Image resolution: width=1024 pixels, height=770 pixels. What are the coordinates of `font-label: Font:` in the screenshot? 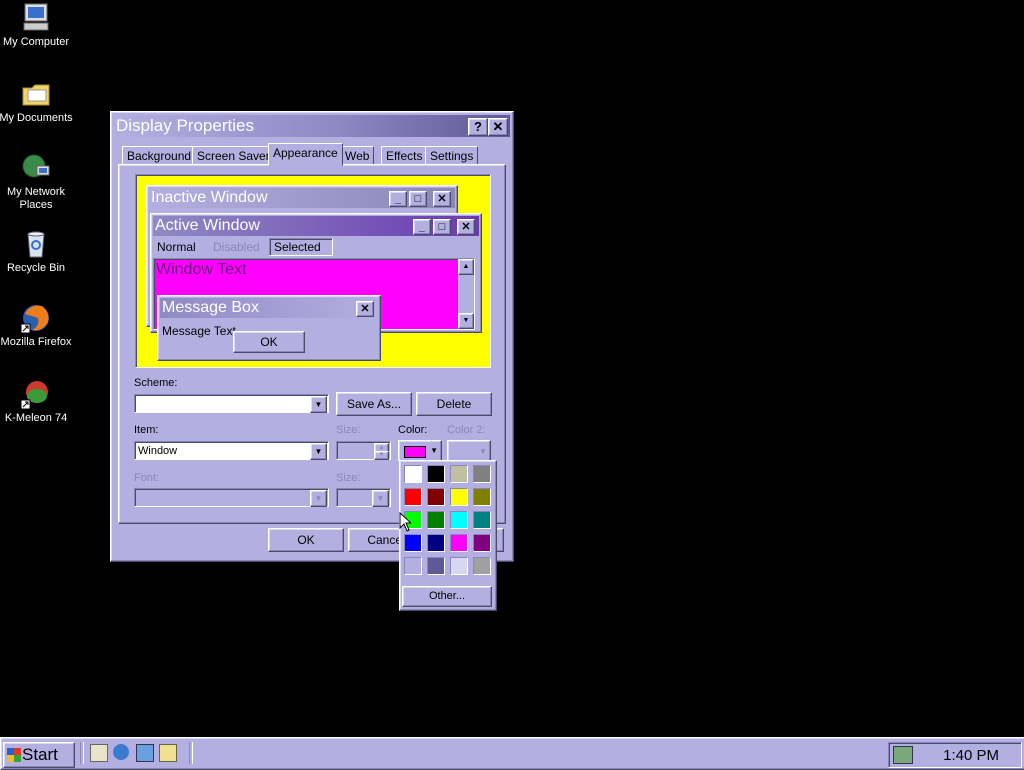 It's located at (147, 478).